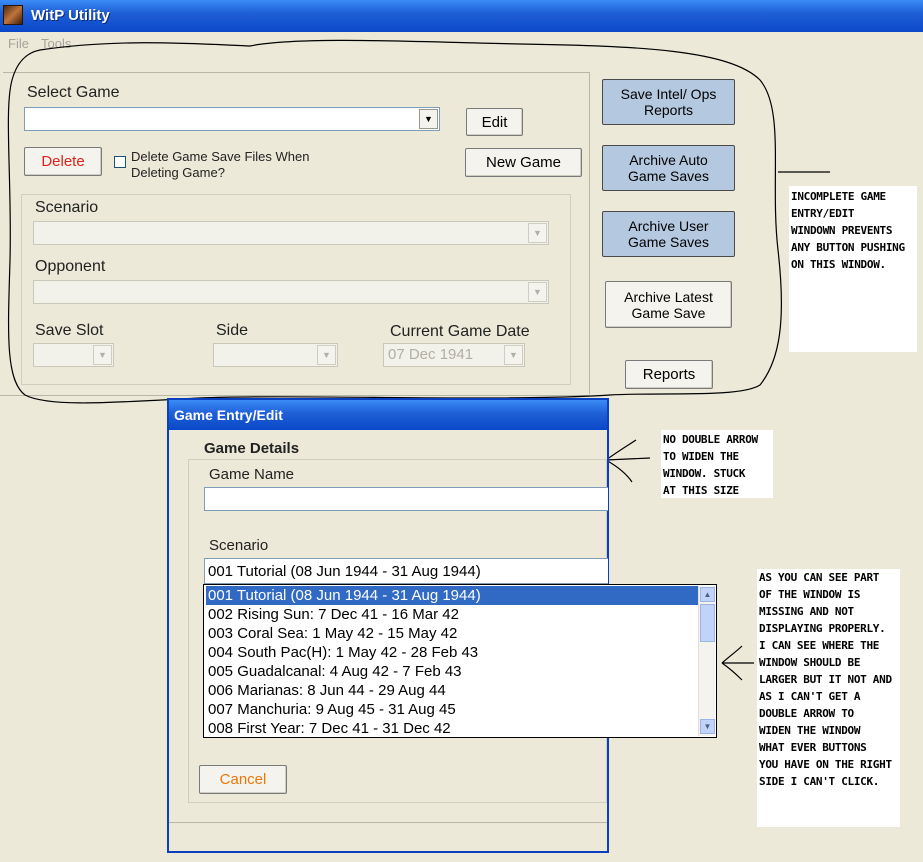 The width and height of the screenshot is (923, 862). Describe the element at coordinates (823, 213) in the screenshot. I see `note-line: ENTRY/EDIT` at that location.